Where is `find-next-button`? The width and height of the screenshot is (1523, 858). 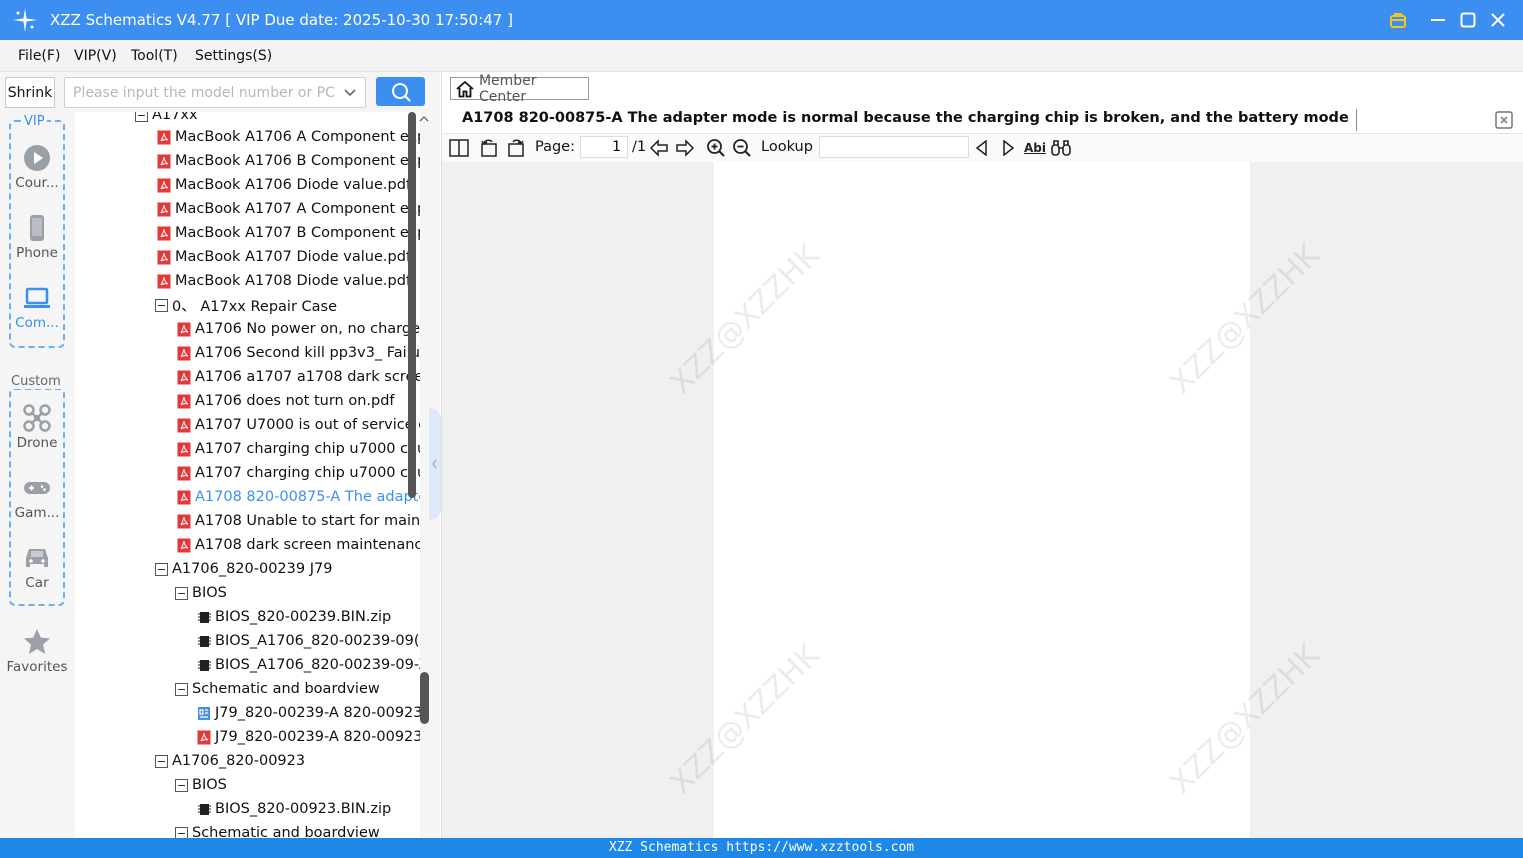 find-next-button is located at coordinates (1008, 148).